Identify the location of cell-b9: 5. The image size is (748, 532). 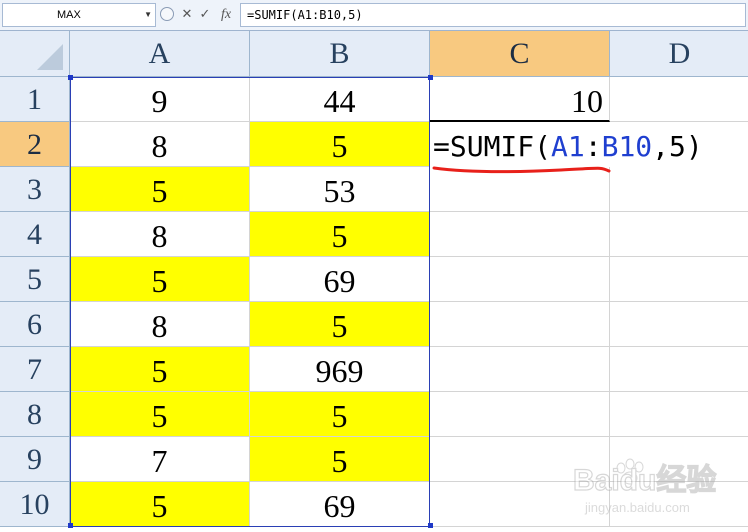
(340, 459).